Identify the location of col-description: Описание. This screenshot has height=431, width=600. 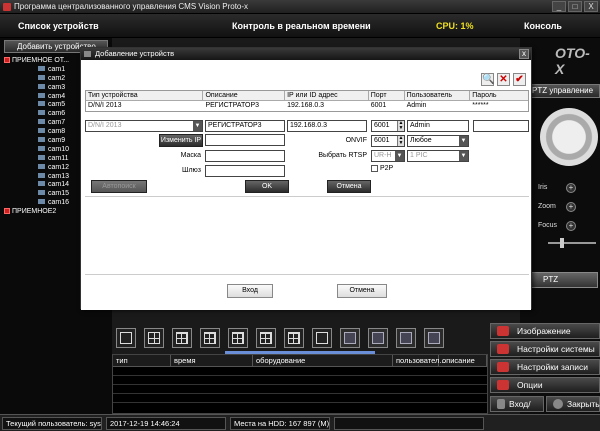
(244, 96).